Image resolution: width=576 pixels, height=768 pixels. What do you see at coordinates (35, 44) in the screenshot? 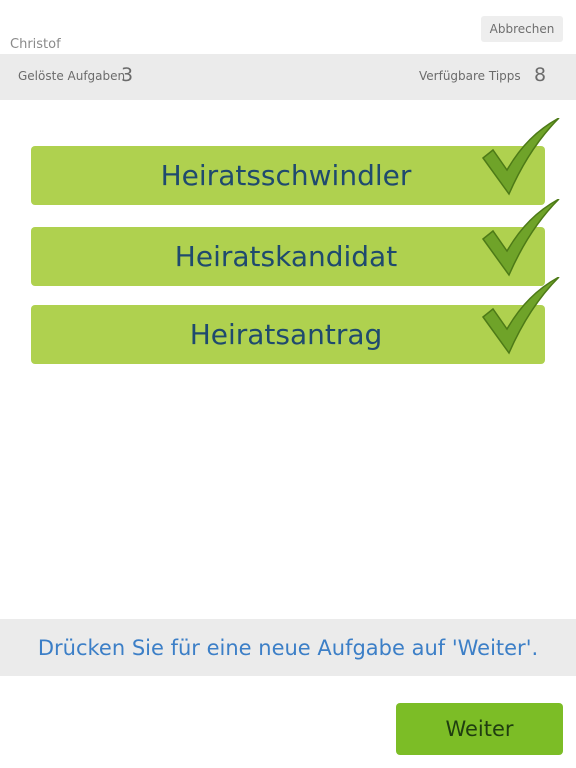
I see `username-label: Christof` at bounding box center [35, 44].